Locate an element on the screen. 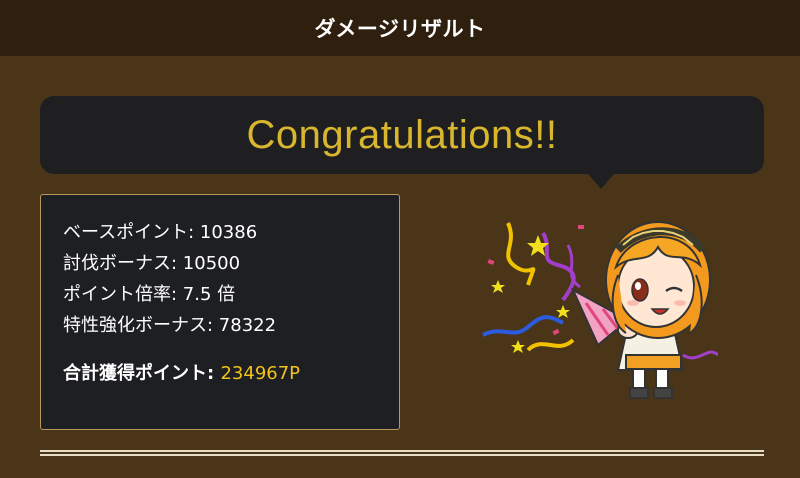 This screenshot has width=800, height=478. point-multiplier-value: 7.5 倍 is located at coordinates (209, 294).